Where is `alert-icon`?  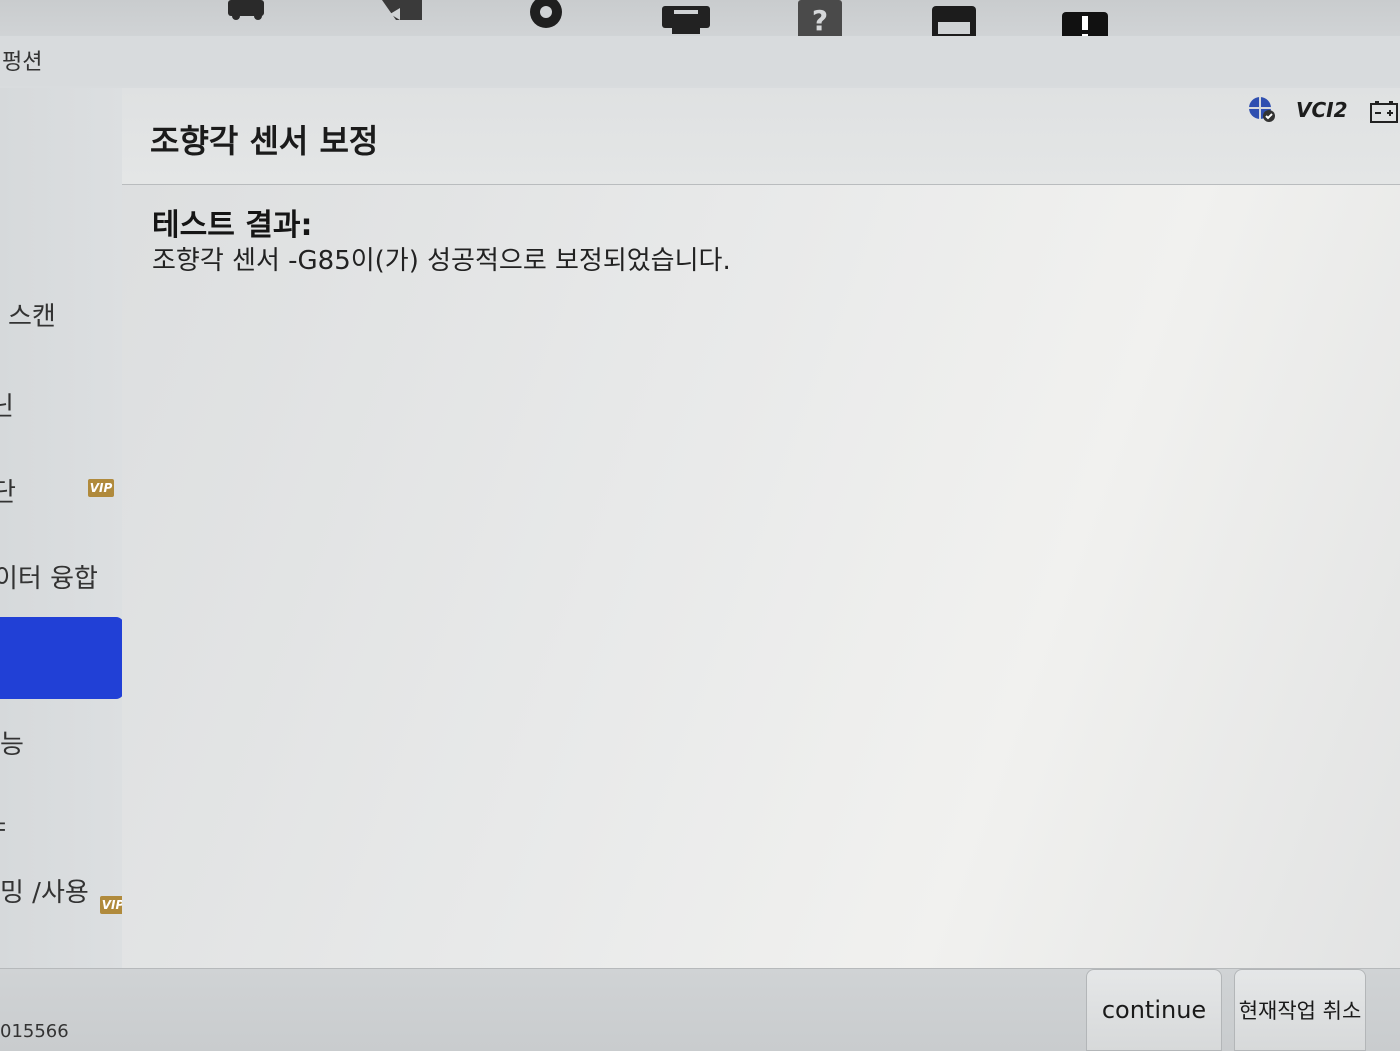
alert-icon is located at coordinates (1086, 26).